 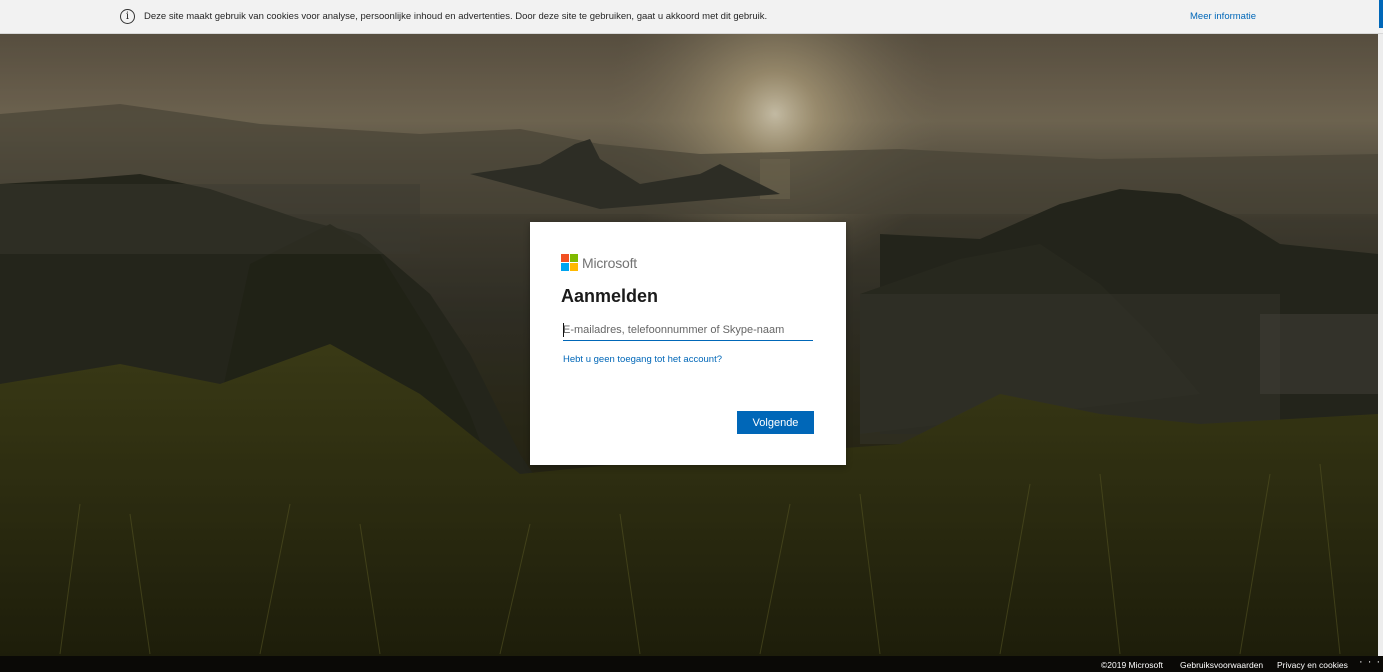 What do you see at coordinates (1312, 665) in the screenshot?
I see `privacy-link: Privacy en cookies` at bounding box center [1312, 665].